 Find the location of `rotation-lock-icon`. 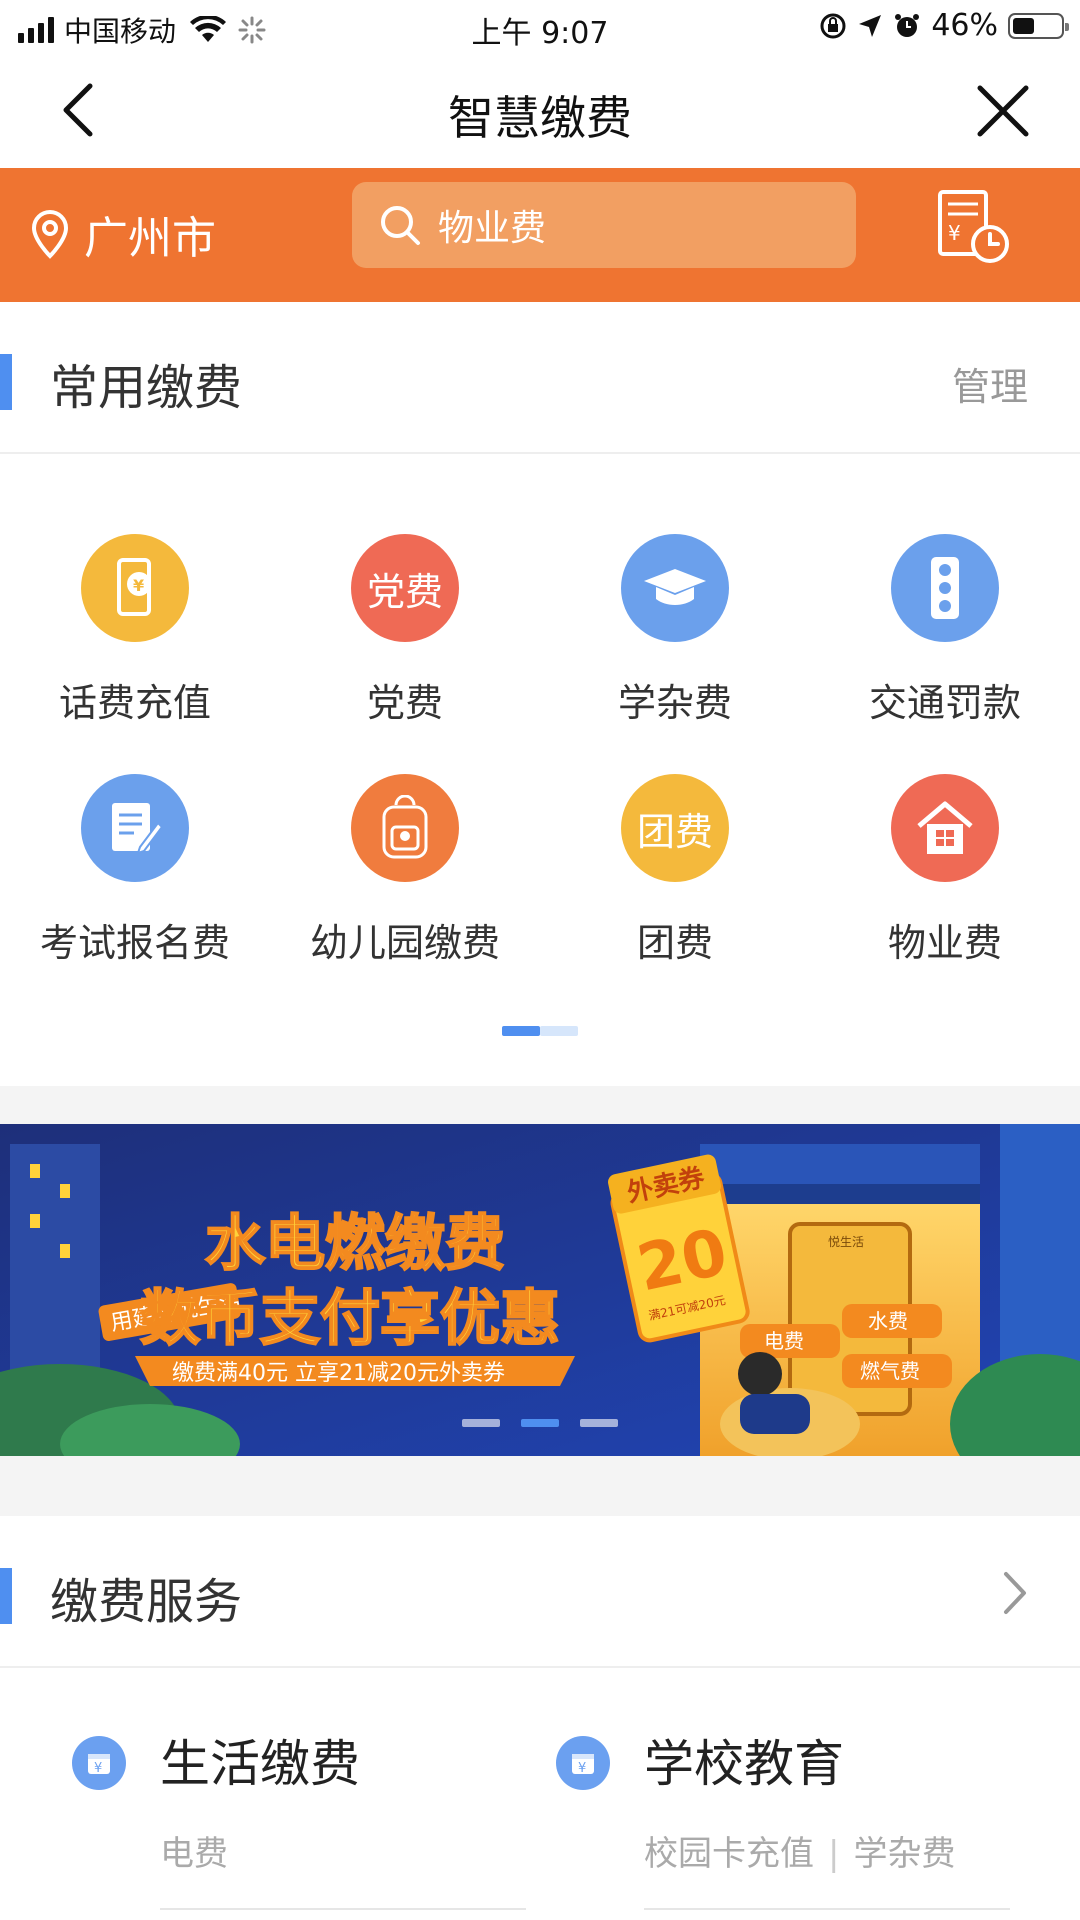

rotation-lock-icon is located at coordinates (833, 25).